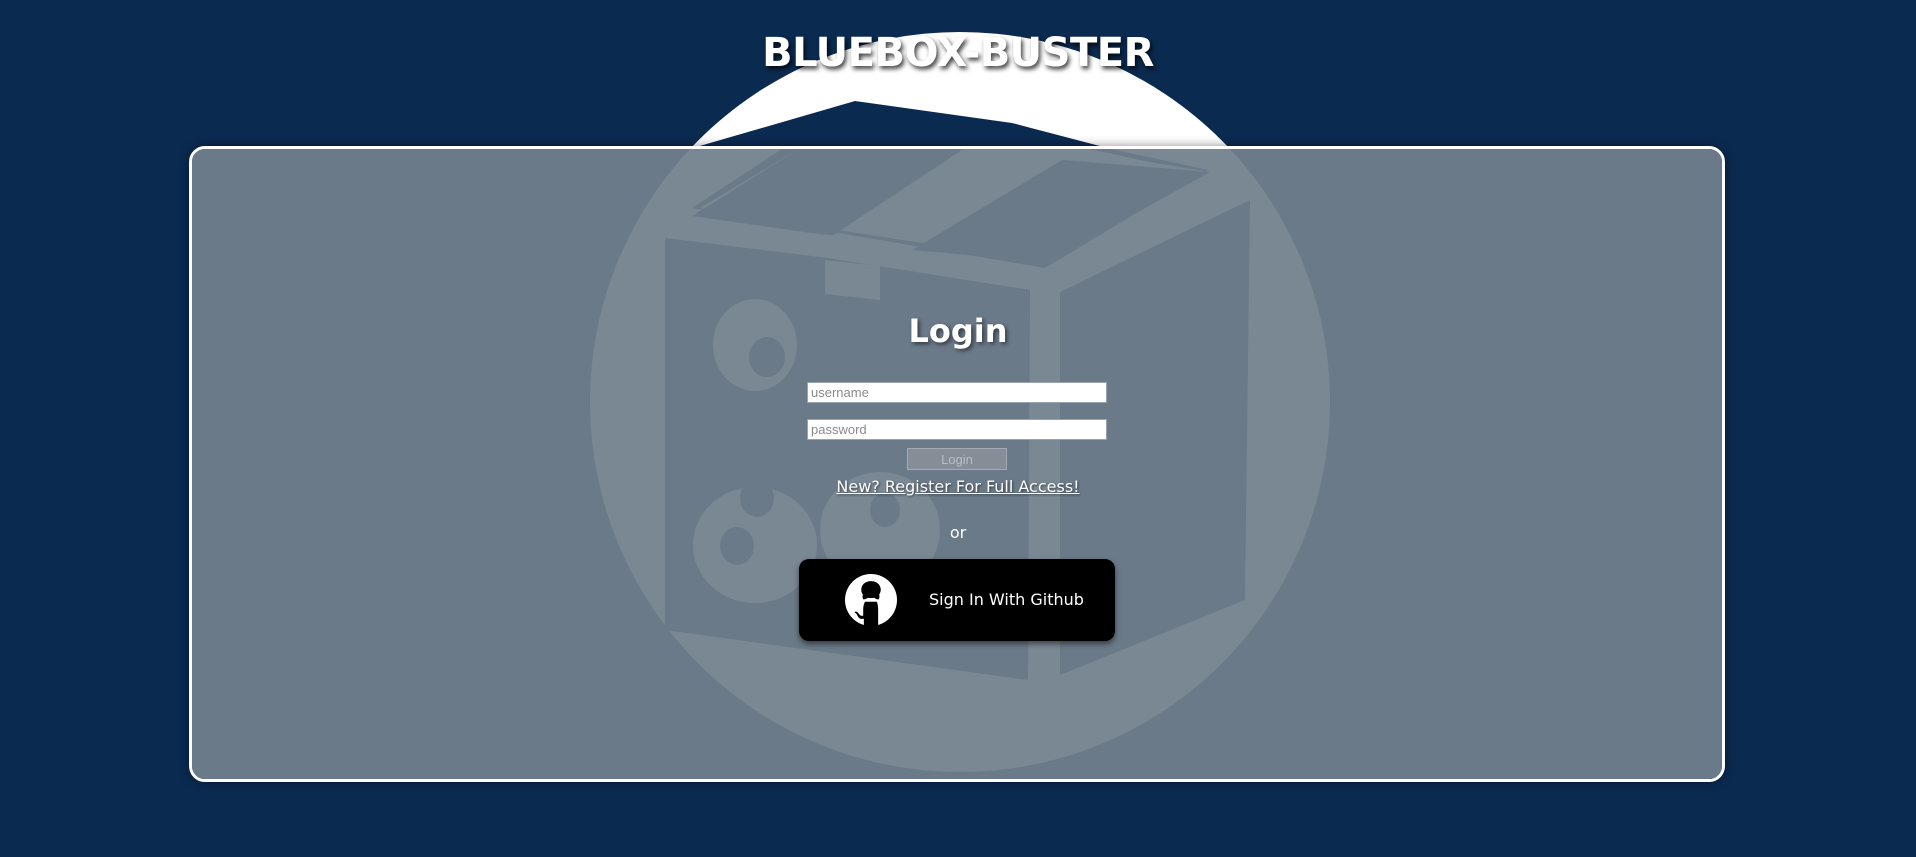  I want to click on login-heading: Login, so click(958, 331).